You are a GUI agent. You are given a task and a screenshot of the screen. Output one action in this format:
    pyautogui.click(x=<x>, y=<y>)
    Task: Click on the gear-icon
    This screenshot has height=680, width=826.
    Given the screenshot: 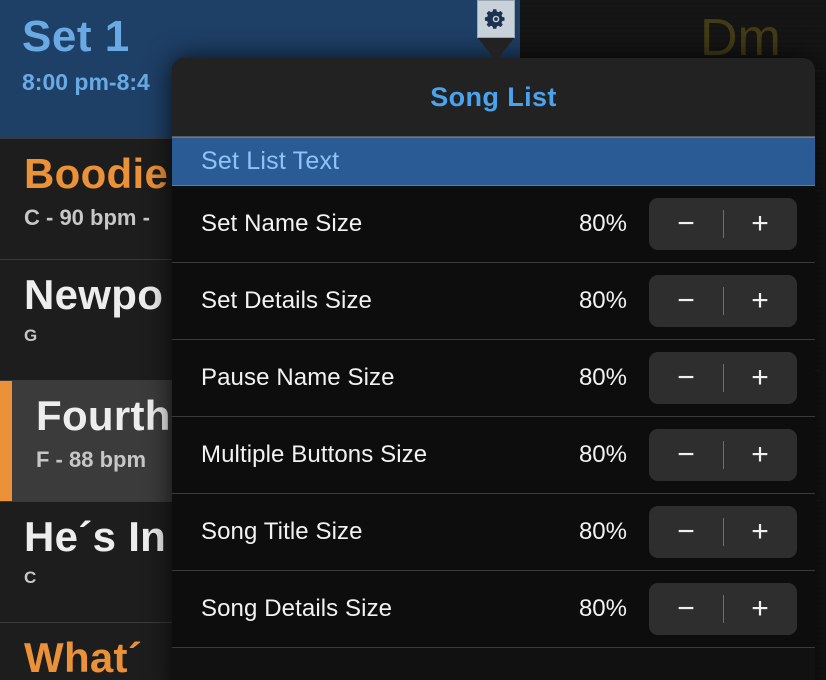 What is the action you would take?
    pyautogui.click(x=496, y=19)
    